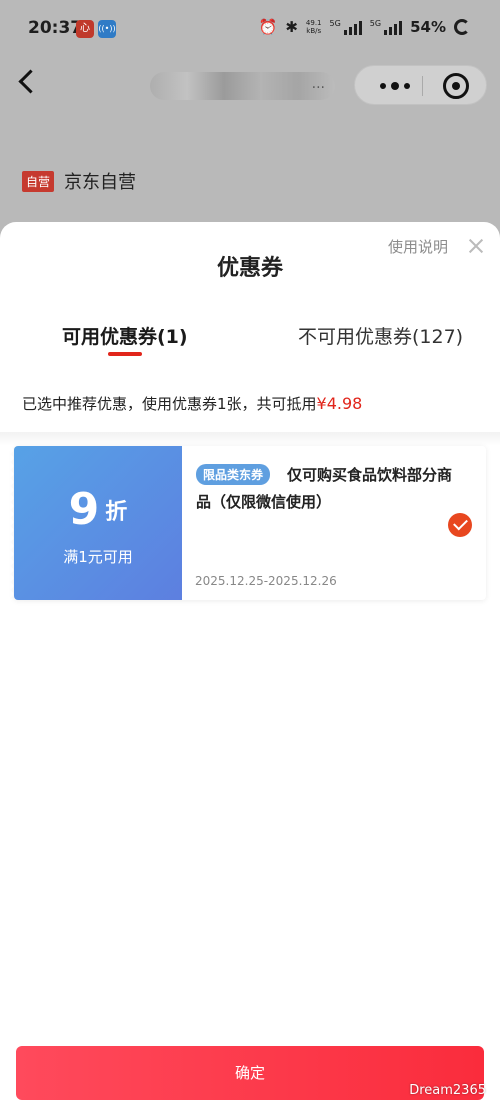 This screenshot has height=1111, width=500. What do you see at coordinates (346, 27) in the screenshot?
I see `signal-icon-1: 5G` at bounding box center [346, 27].